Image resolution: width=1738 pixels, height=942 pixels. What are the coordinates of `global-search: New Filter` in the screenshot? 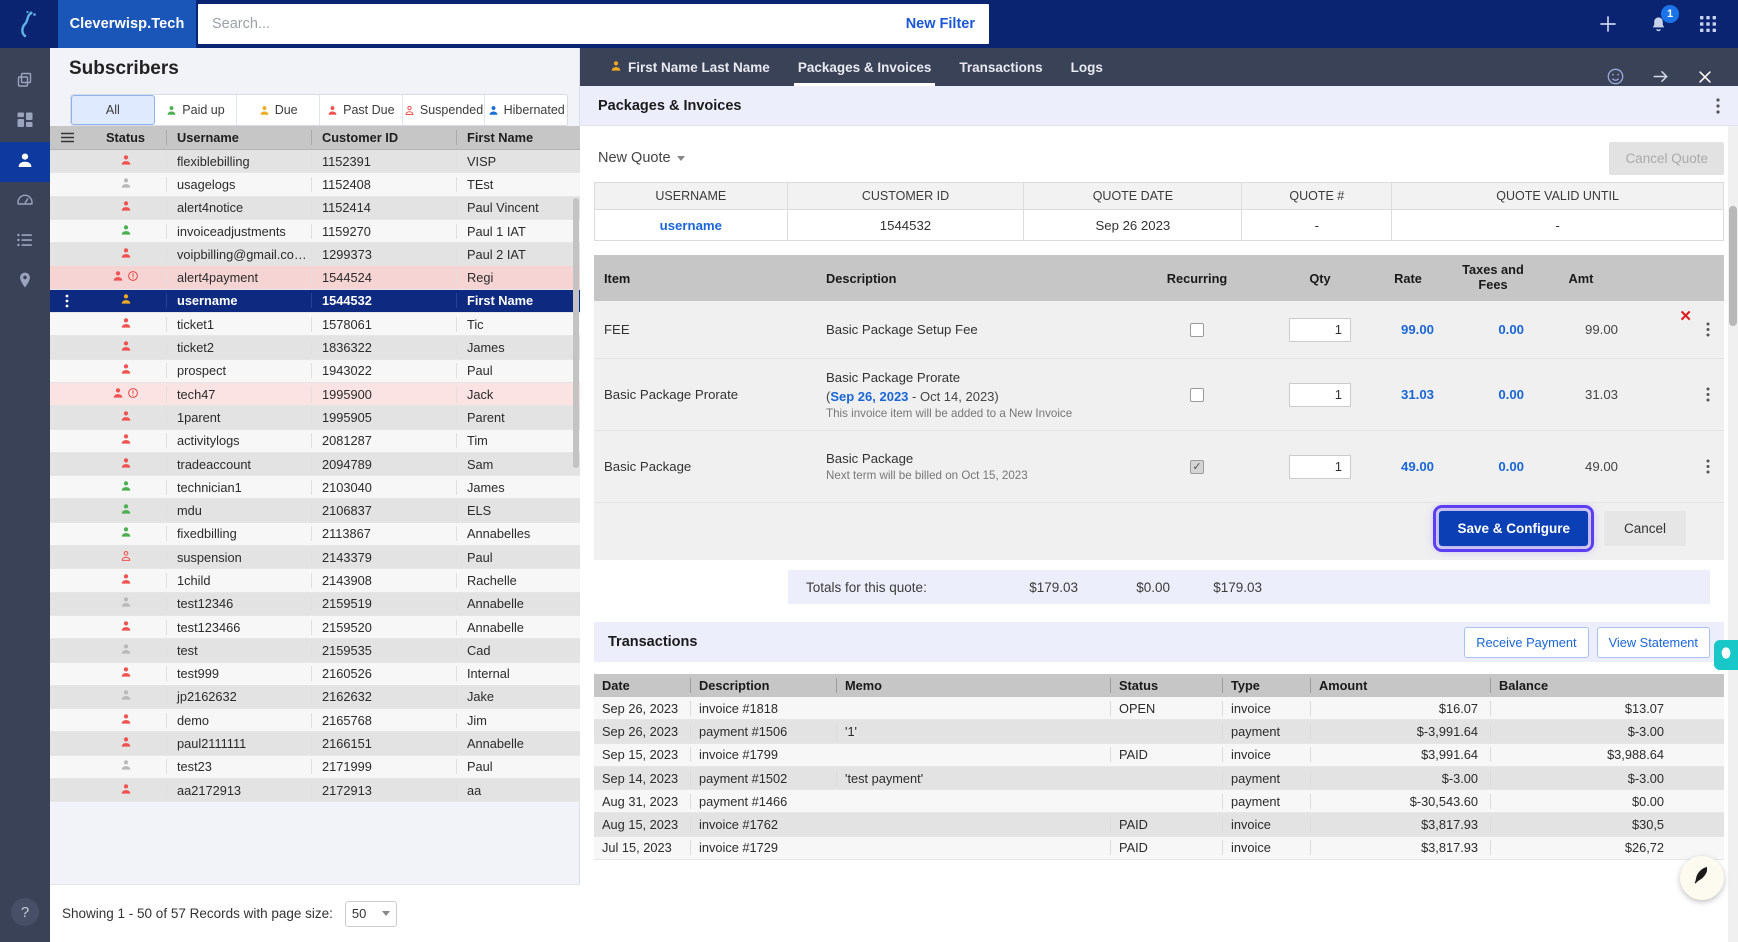 It's located at (593, 24).